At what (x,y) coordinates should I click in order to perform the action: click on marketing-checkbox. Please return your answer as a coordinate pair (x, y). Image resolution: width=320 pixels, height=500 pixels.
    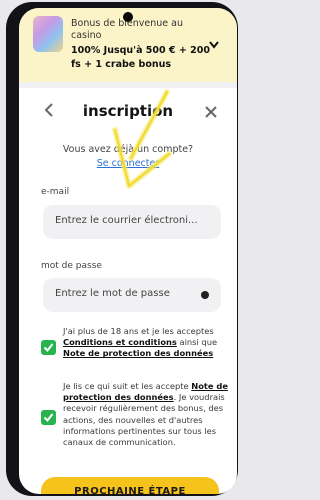
    Looking at the image, I should click on (48, 417).